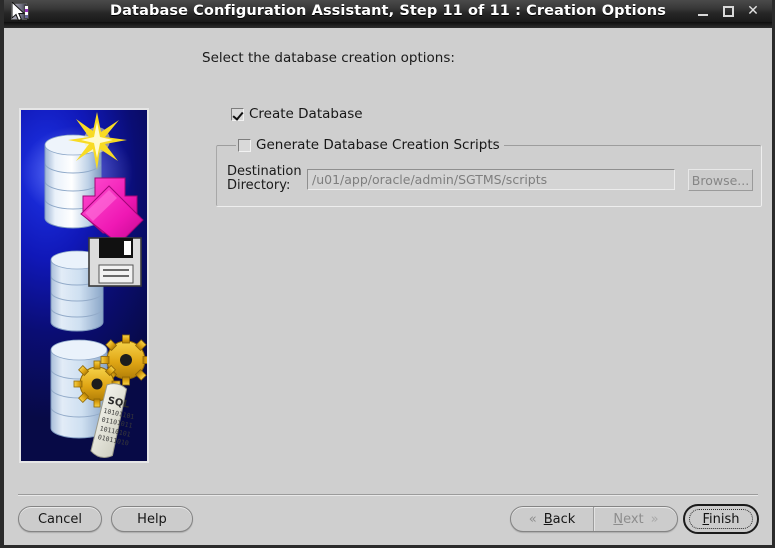 Image resolution: width=775 pixels, height=548 pixels. What do you see at coordinates (20, 11) in the screenshot?
I see `database-app-icon` at bounding box center [20, 11].